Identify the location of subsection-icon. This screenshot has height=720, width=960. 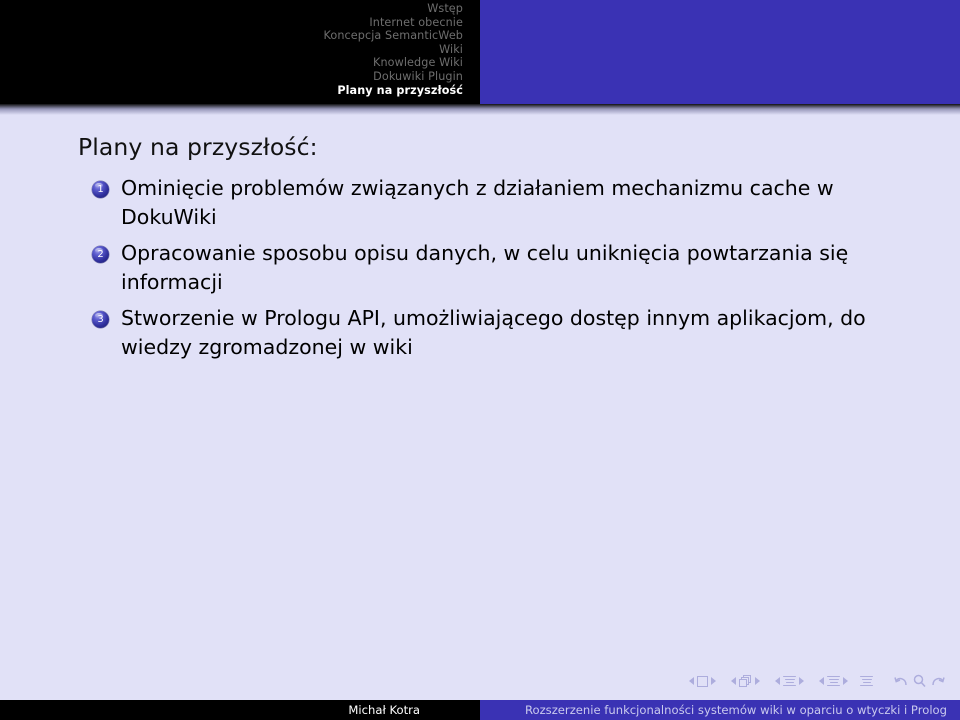
(789, 681).